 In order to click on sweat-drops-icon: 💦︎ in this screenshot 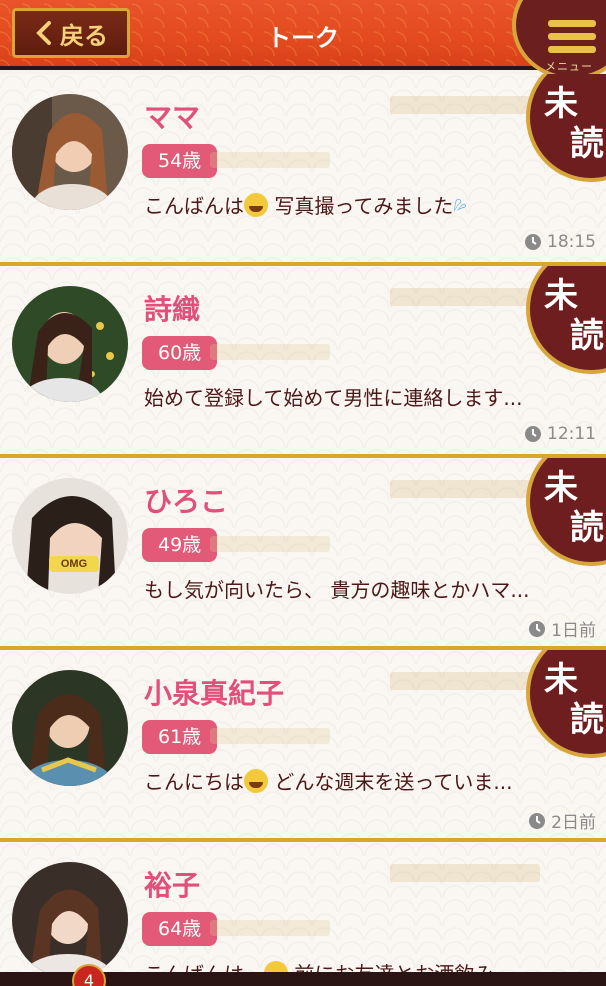, I will do `click(460, 206)`.